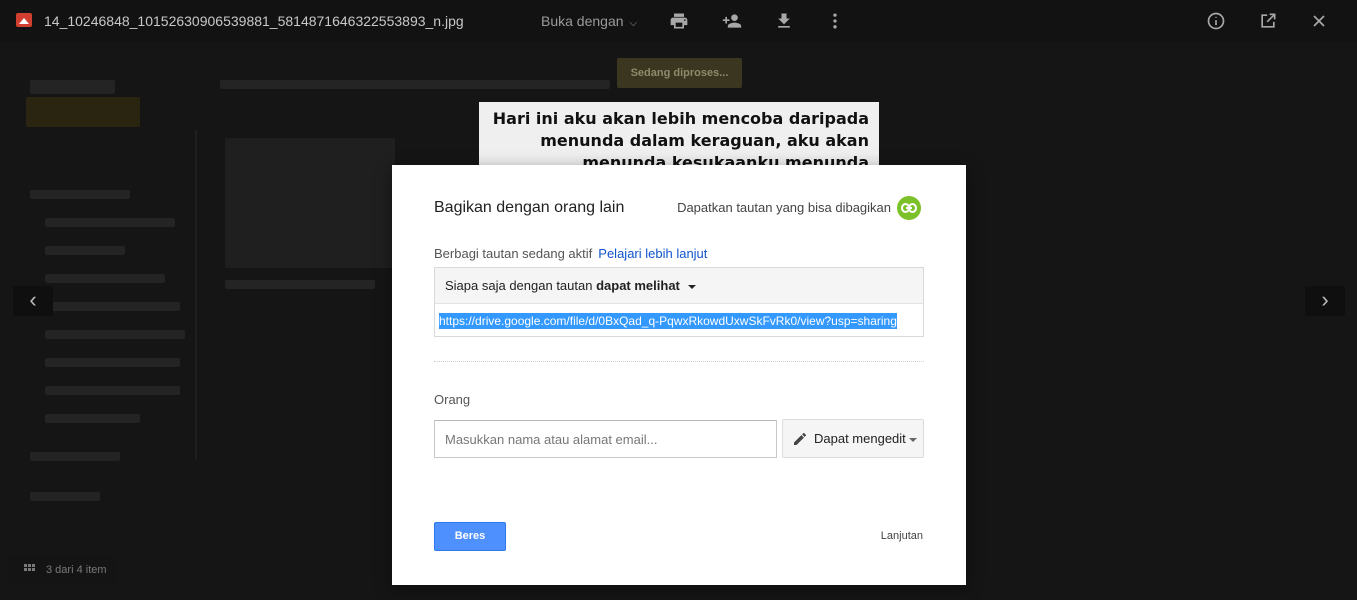  I want to click on divider-dimmed, so click(196, 295).